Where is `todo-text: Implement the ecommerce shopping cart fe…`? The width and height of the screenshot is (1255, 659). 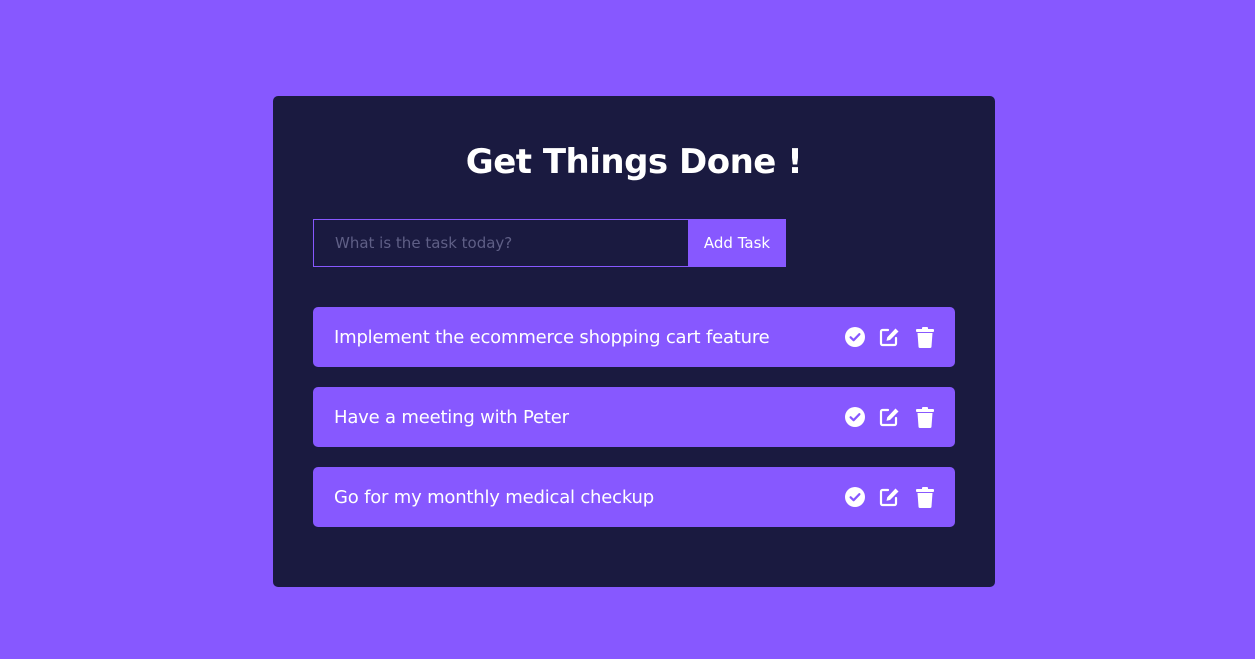 todo-text: Implement the ecommerce shopping cart fe… is located at coordinates (552, 337).